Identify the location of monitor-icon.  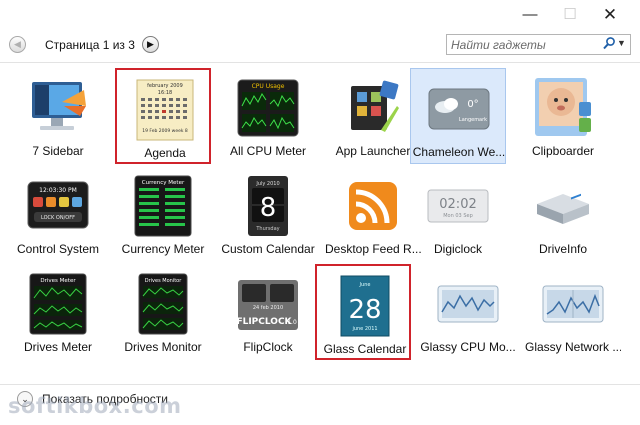
(59, 106).